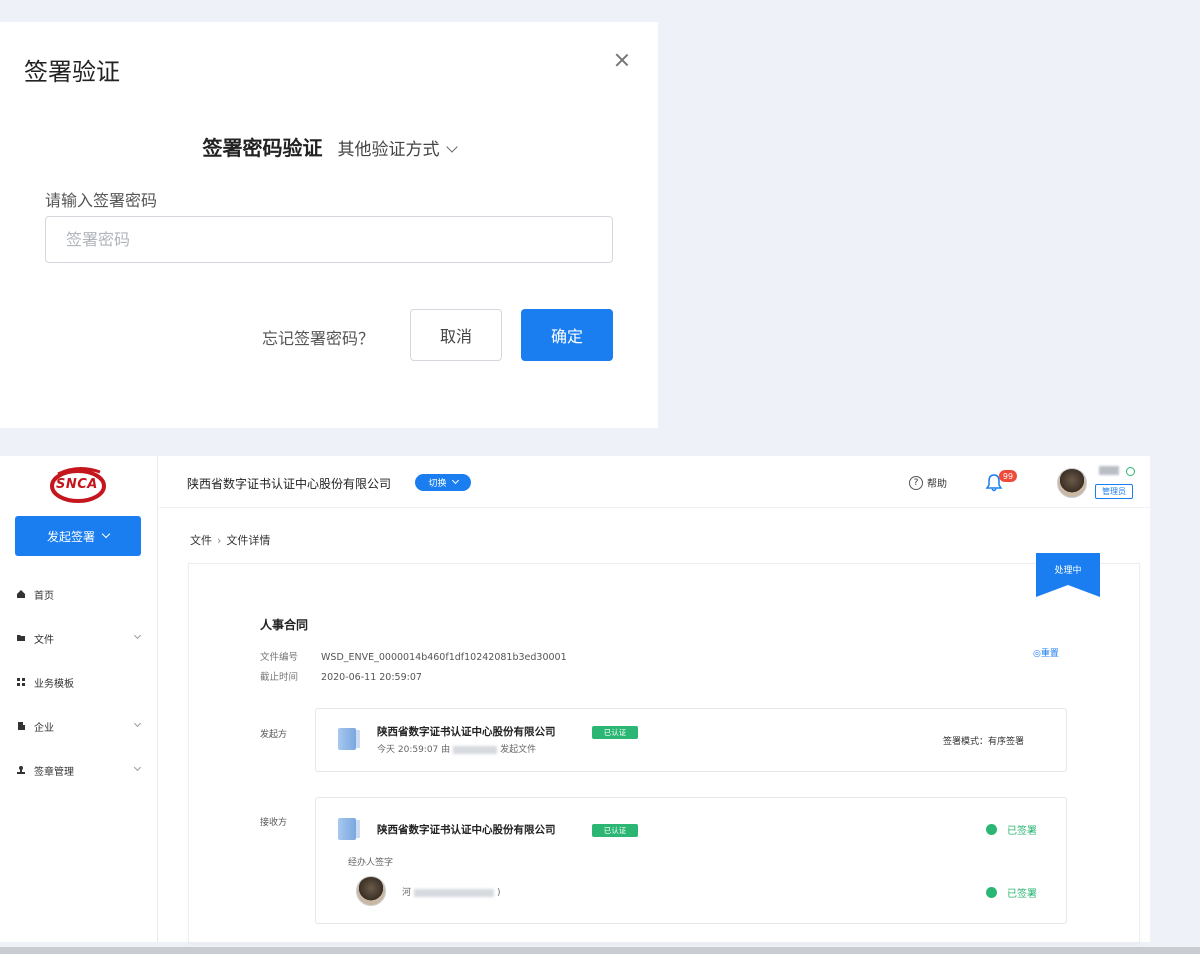 The width and height of the screenshot is (1200, 954). I want to click on status-ribbon: 处理中, so click(1068, 575).